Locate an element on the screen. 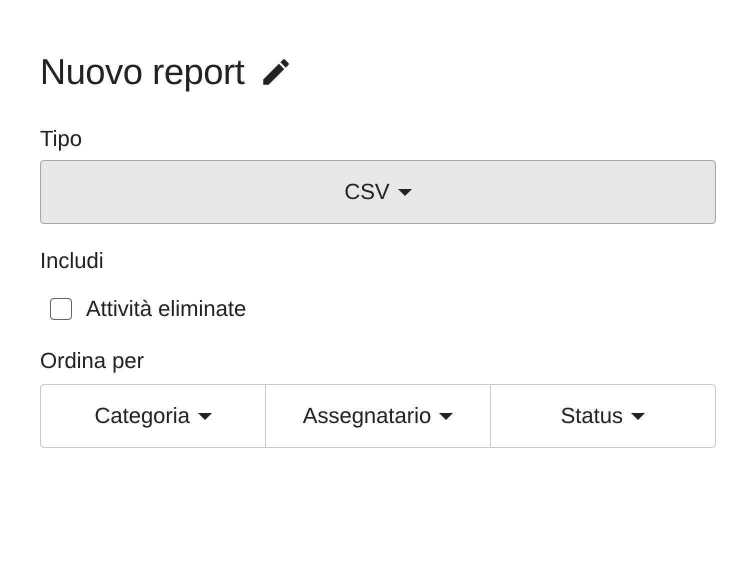 The height and width of the screenshot is (582, 740). field-label: Tipo is located at coordinates (61, 139).